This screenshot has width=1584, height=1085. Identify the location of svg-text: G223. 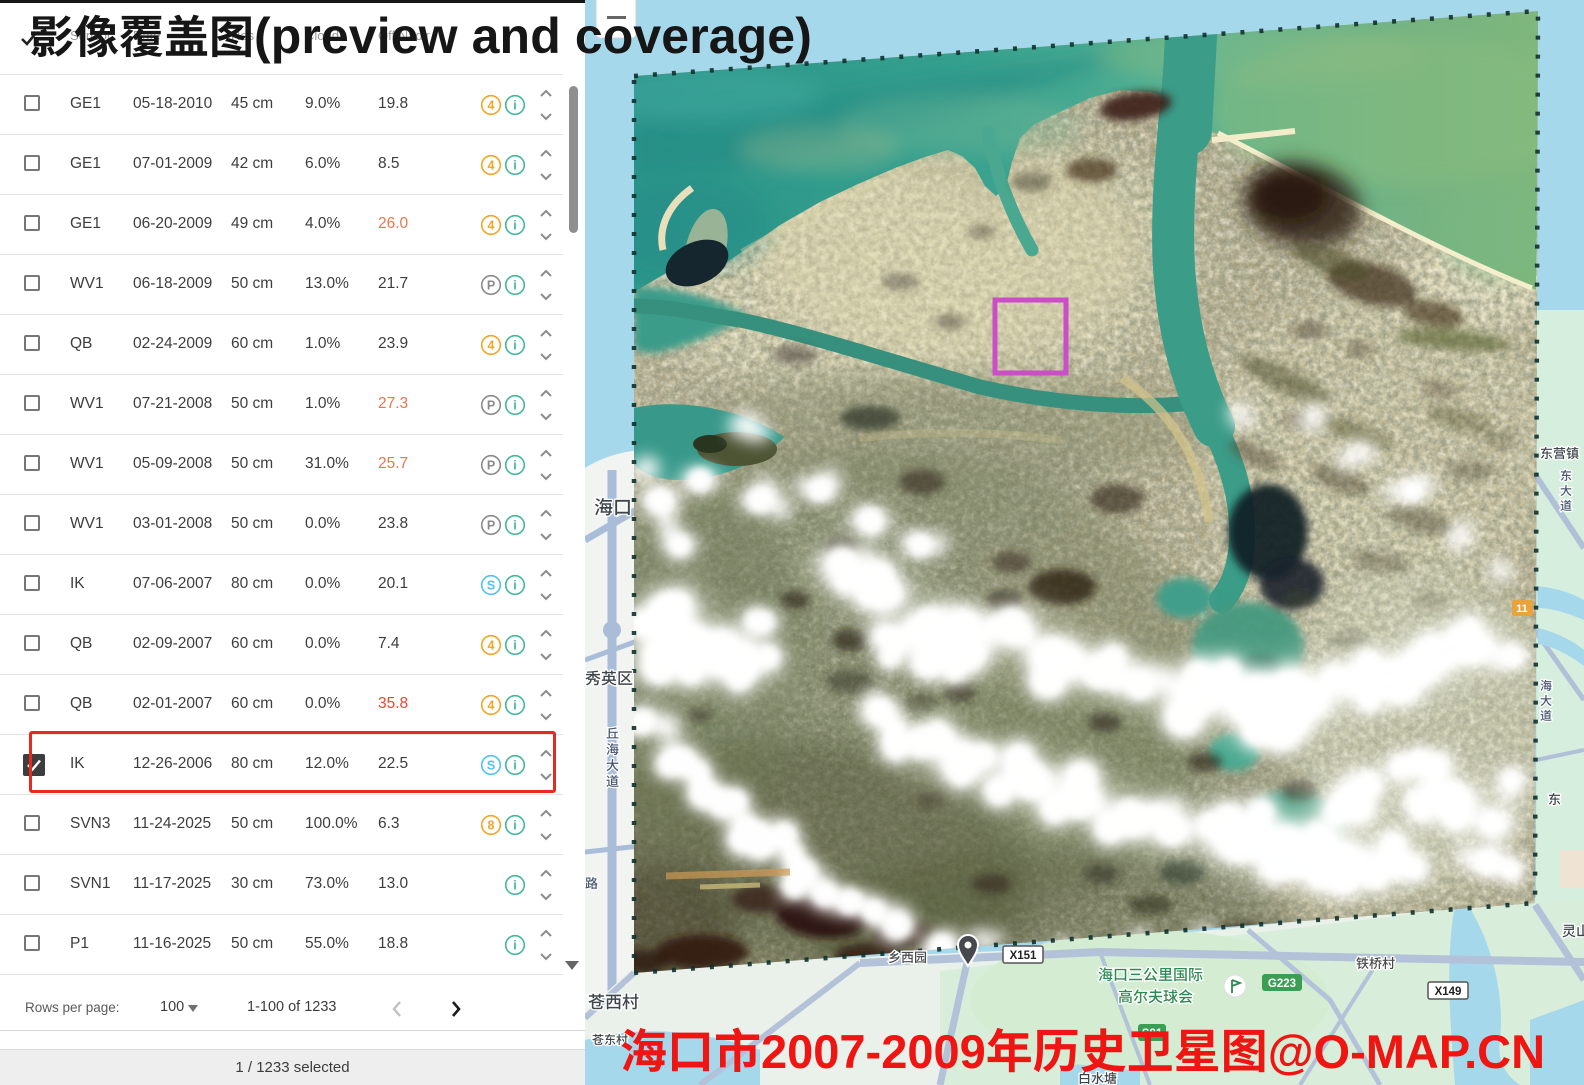
(1282, 984).